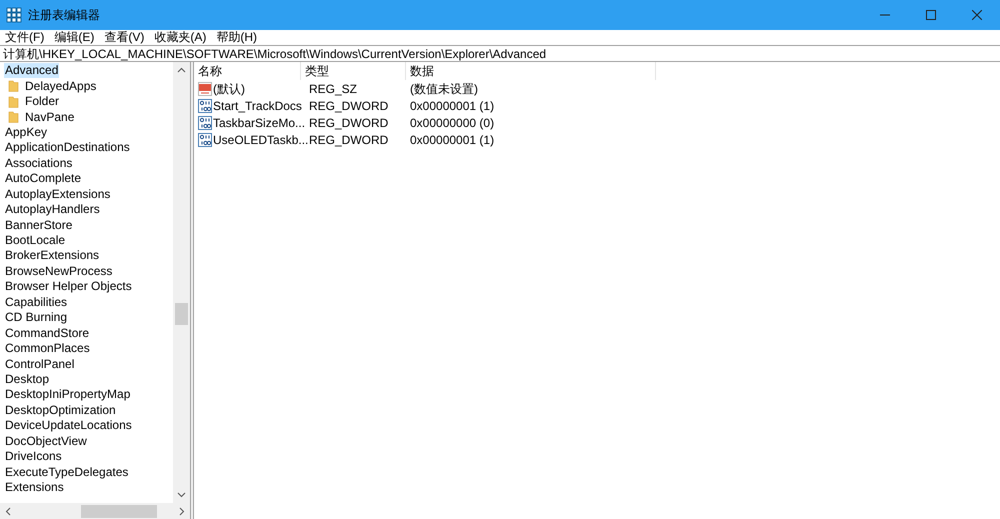 The width and height of the screenshot is (1000, 519). What do you see at coordinates (67, 148) in the screenshot?
I see `tree-item: ApplicationDestinations` at bounding box center [67, 148].